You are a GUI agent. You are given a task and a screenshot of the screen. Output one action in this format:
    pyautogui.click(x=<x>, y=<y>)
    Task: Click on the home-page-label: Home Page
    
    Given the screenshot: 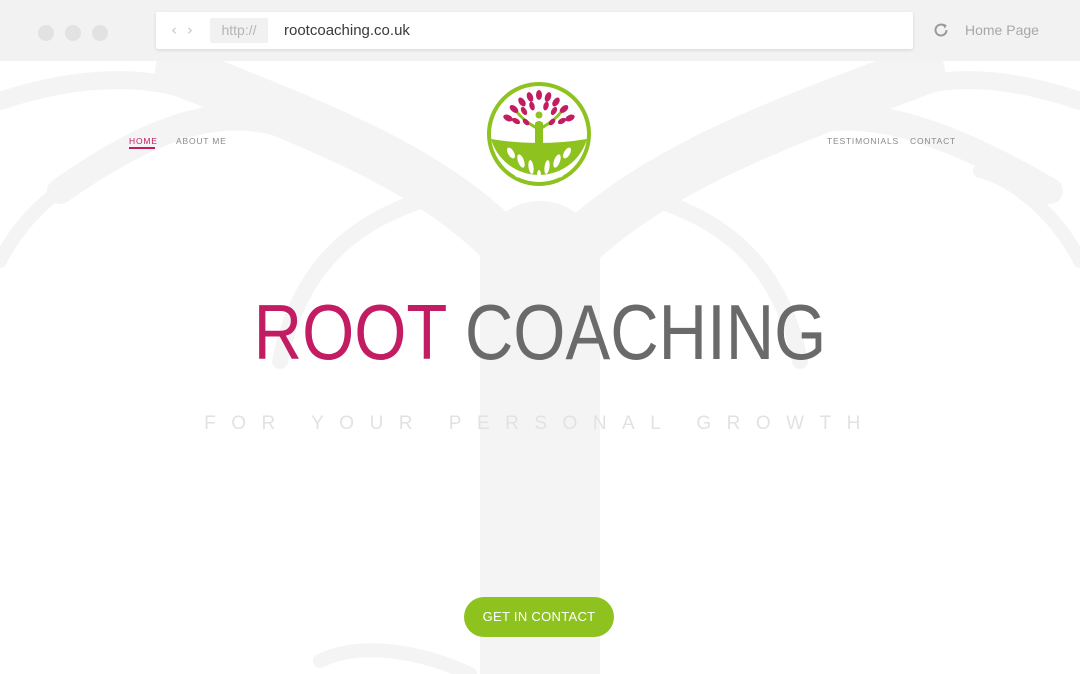 What is the action you would take?
    pyautogui.click(x=1002, y=30)
    